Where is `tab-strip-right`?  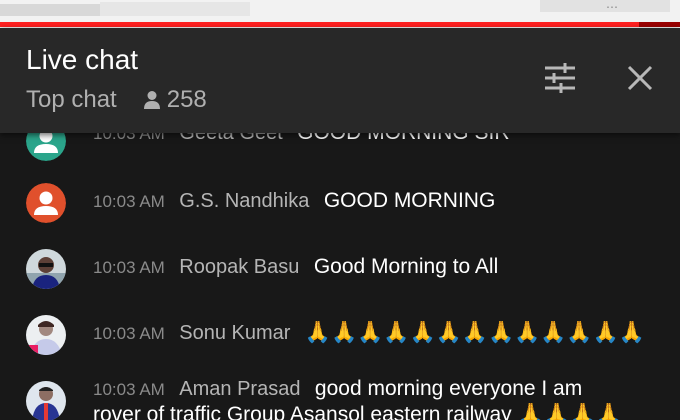 tab-strip-right is located at coordinates (605, 6).